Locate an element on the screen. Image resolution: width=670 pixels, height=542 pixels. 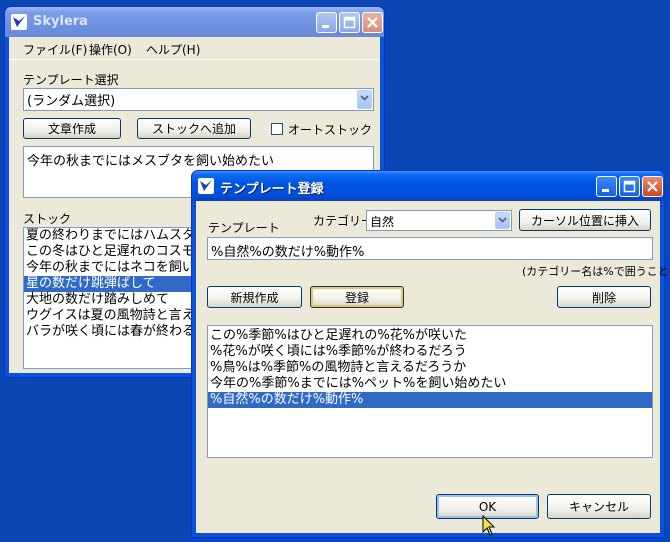
template-item: %花%が咲く頃には%季節%が終わるだろう is located at coordinates (430, 352).